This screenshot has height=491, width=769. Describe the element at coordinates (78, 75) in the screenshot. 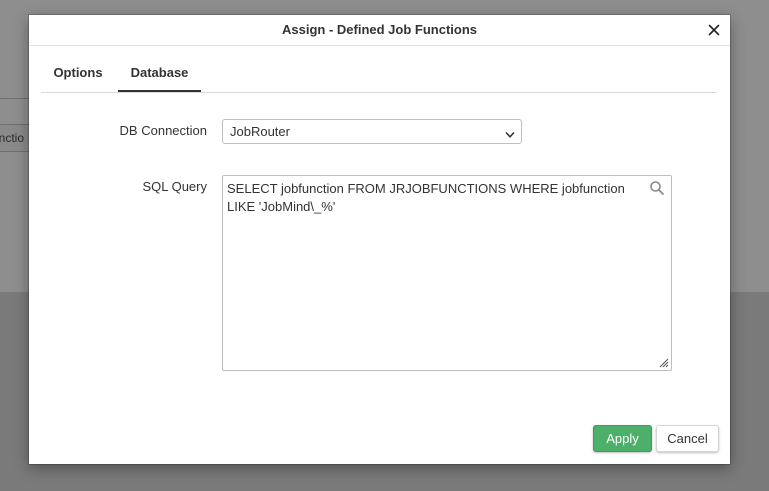

I see `tab-options: Options` at that location.